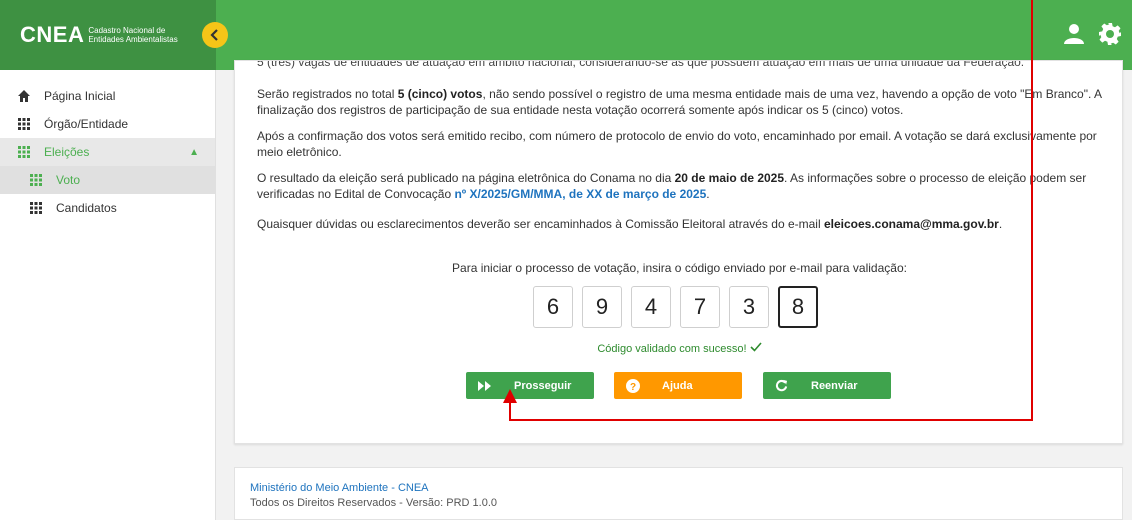 This screenshot has width=1132, height=520. What do you see at coordinates (602, 307) in the screenshot?
I see `code-digit-input: 9` at bounding box center [602, 307].